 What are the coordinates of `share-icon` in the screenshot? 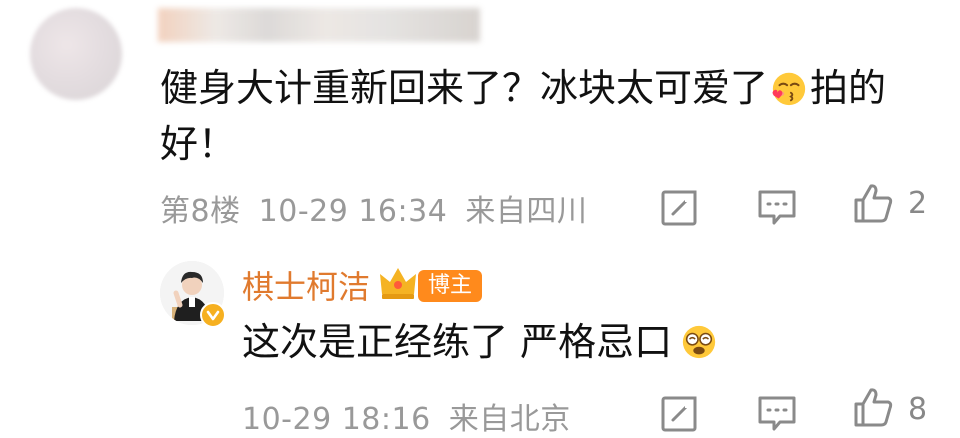 It's located at (680, 207).